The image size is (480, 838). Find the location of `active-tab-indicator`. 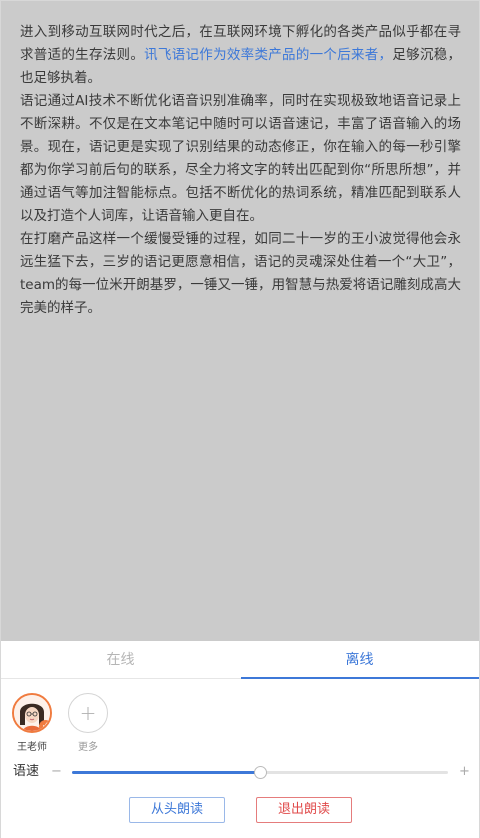

active-tab-indicator is located at coordinates (360, 678).